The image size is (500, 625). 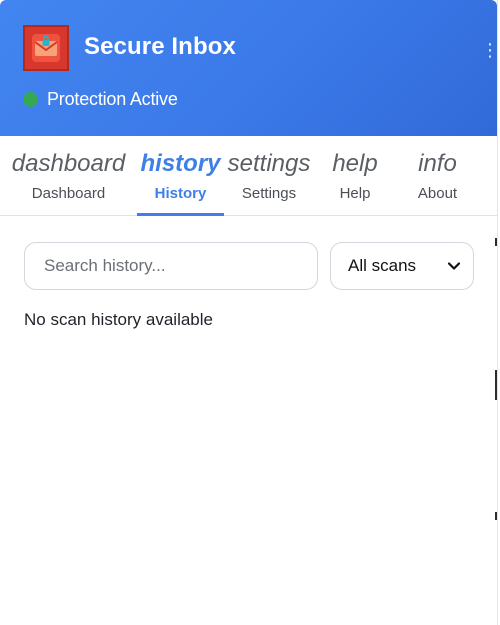 What do you see at coordinates (30, 99) in the screenshot?
I see `status-dot-icon` at bounding box center [30, 99].